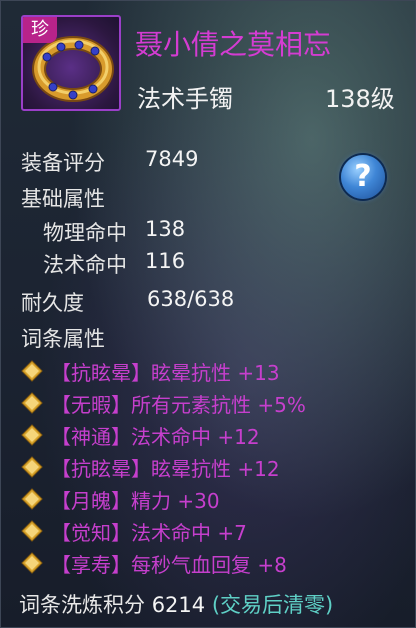 The height and width of the screenshot is (628, 416). What do you see at coordinates (85, 265) in the screenshot?
I see `magic-hit-label: 法术命中` at bounding box center [85, 265].